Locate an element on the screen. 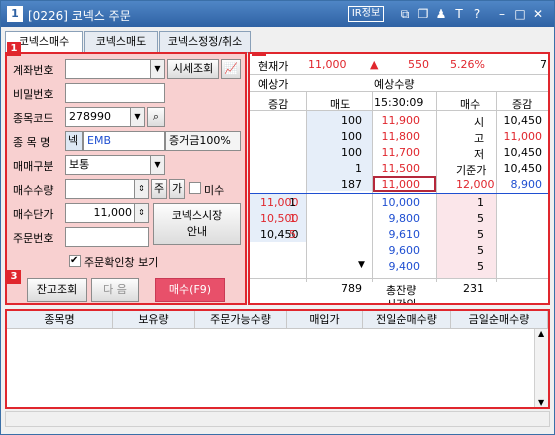  current-price-label: 현재가 is located at coordinates (273, 66).